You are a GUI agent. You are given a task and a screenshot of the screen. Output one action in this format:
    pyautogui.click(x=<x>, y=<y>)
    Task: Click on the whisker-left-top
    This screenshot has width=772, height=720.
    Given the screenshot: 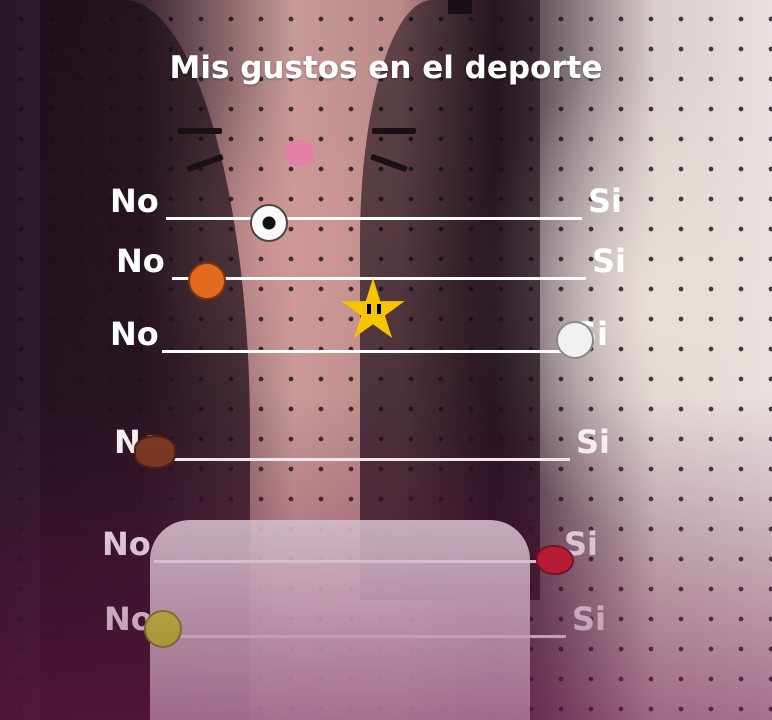 What is the action you would take?
    pyautogui.click(x=200, y=131)
    